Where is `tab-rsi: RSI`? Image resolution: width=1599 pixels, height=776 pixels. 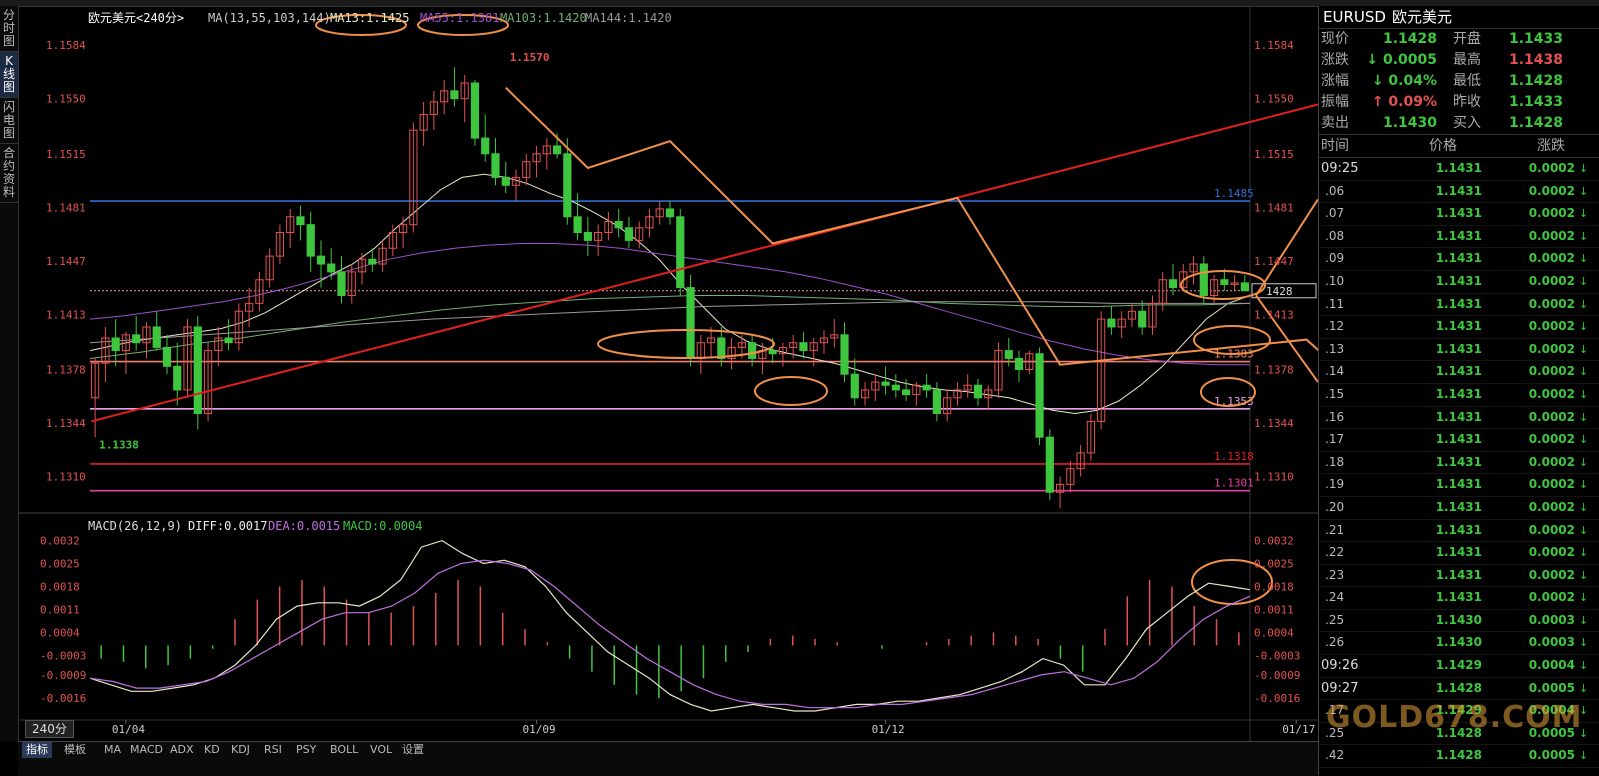
tab-rsi: RSI is located at coordinates (273, 750).